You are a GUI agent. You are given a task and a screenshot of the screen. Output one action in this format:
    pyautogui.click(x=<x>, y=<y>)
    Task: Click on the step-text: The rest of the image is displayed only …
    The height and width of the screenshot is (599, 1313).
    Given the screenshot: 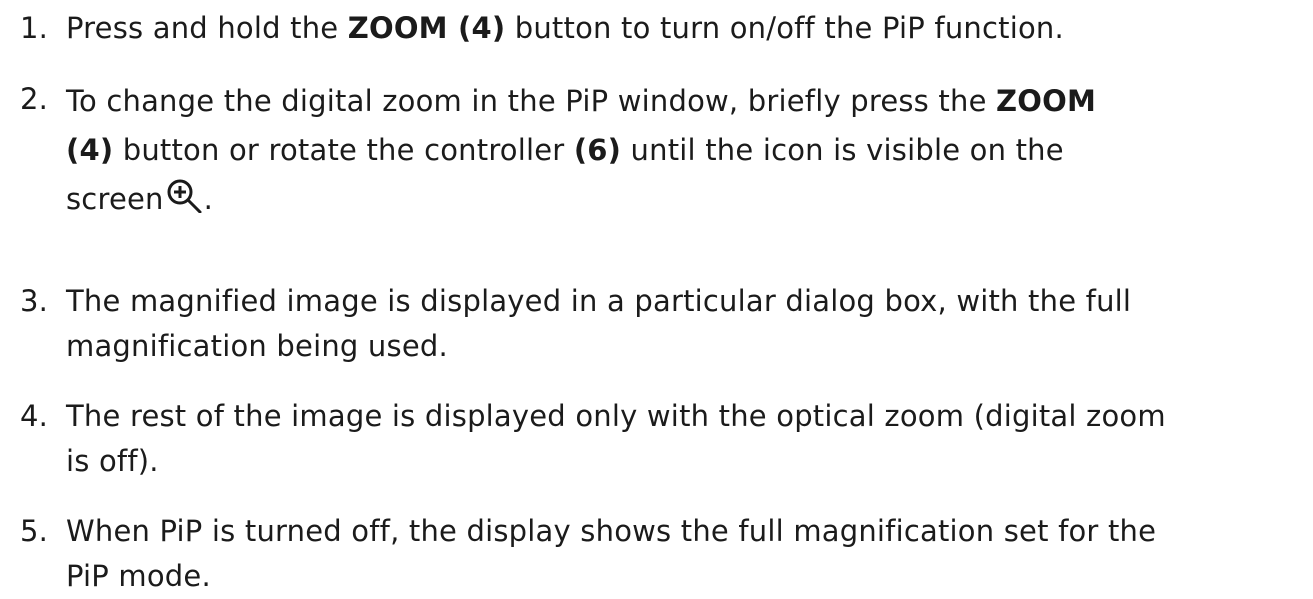 What is the action you would take?
    pyautogui.click(x=686, y=439)
    